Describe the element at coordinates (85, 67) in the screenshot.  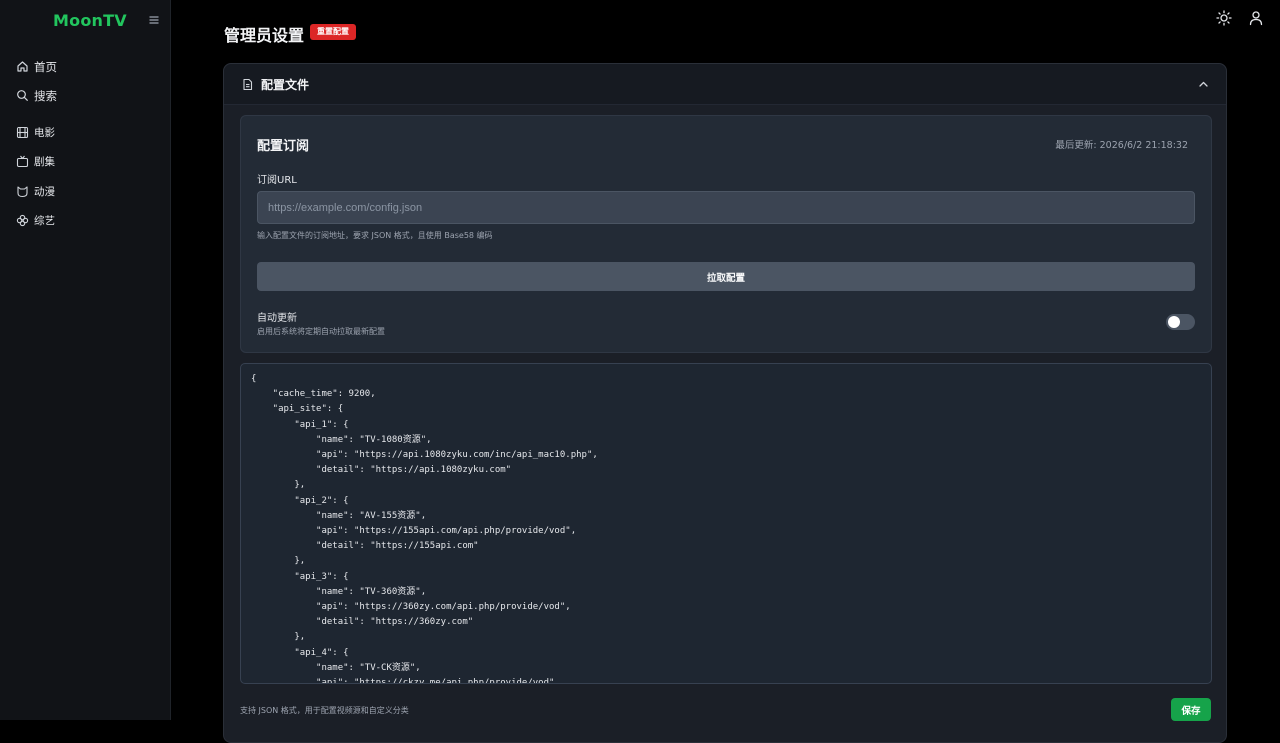
I see `sidebar-item-home: 首页` at that location.